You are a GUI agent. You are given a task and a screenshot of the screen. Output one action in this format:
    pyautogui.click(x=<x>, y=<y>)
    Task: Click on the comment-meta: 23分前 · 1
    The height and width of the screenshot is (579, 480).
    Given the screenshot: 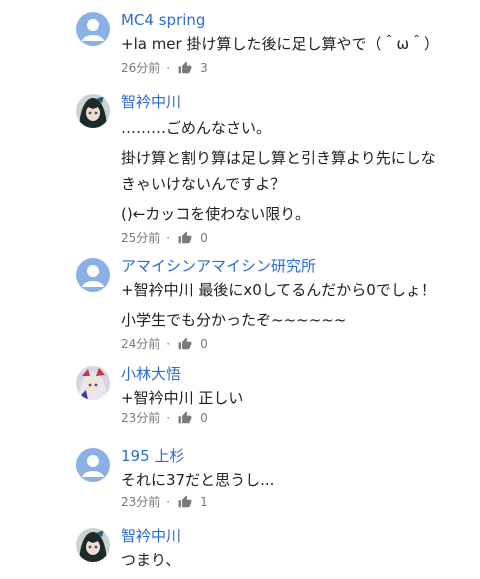 What is the action you would take?
    pyautogui.click(x=296, y=502)
    